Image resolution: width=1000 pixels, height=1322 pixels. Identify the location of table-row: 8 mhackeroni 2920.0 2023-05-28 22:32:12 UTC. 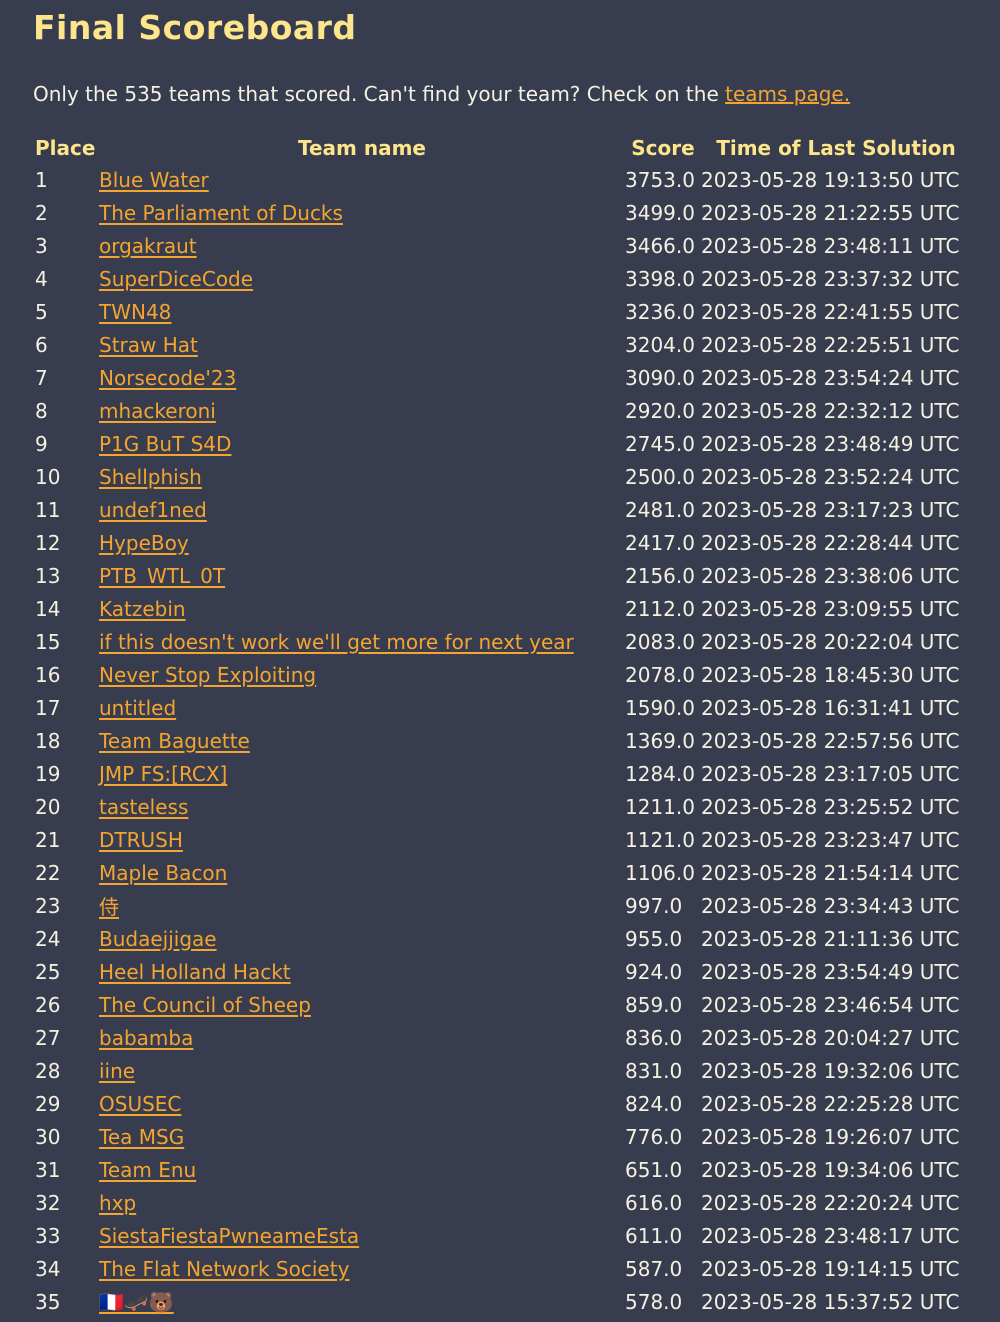
(501, 410).